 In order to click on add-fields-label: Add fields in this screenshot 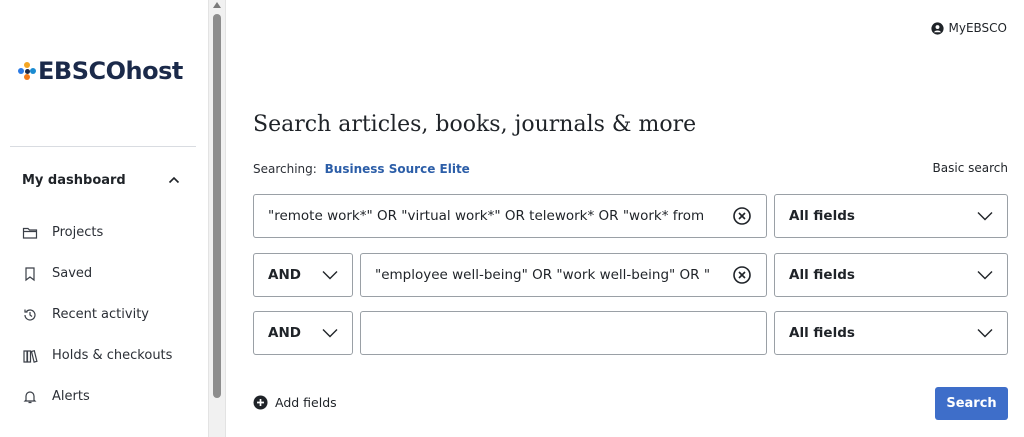, I will do `click(306, 402)`.